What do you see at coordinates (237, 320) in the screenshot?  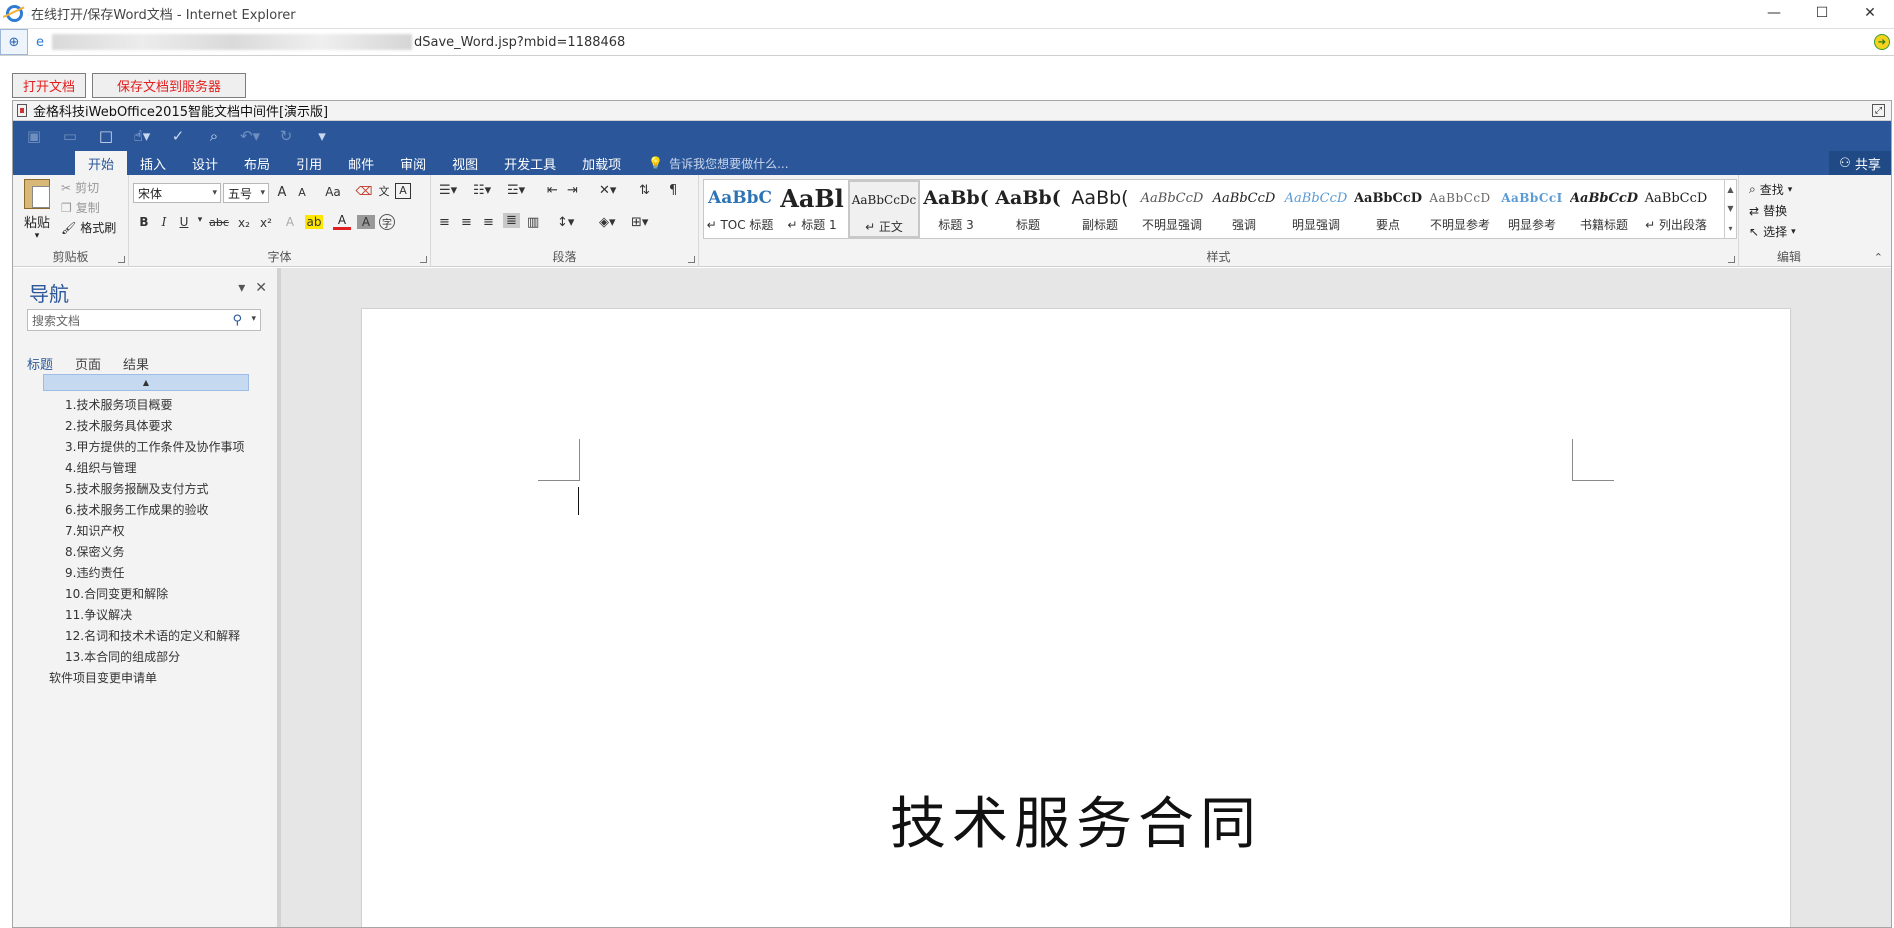 I see `search-icon: ⚲` at bounding box center [237, 320].